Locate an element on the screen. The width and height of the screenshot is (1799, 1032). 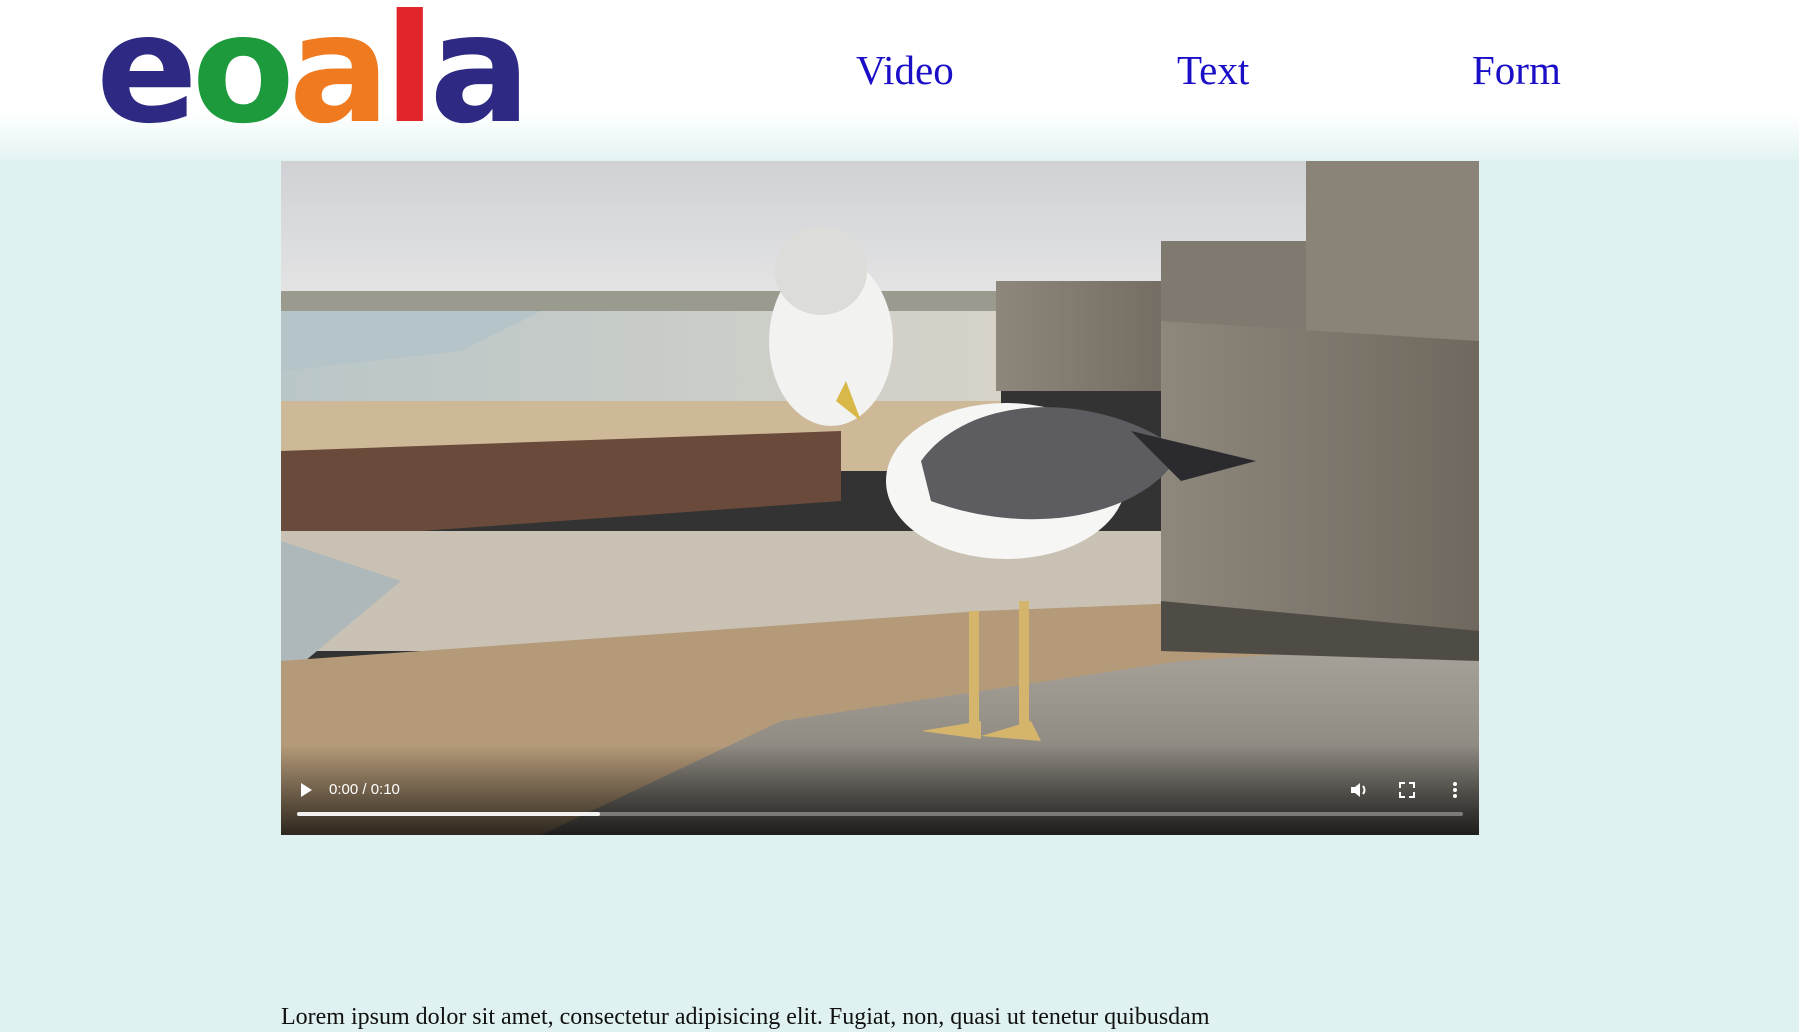
play-icon is located at coordinates (306, 790).